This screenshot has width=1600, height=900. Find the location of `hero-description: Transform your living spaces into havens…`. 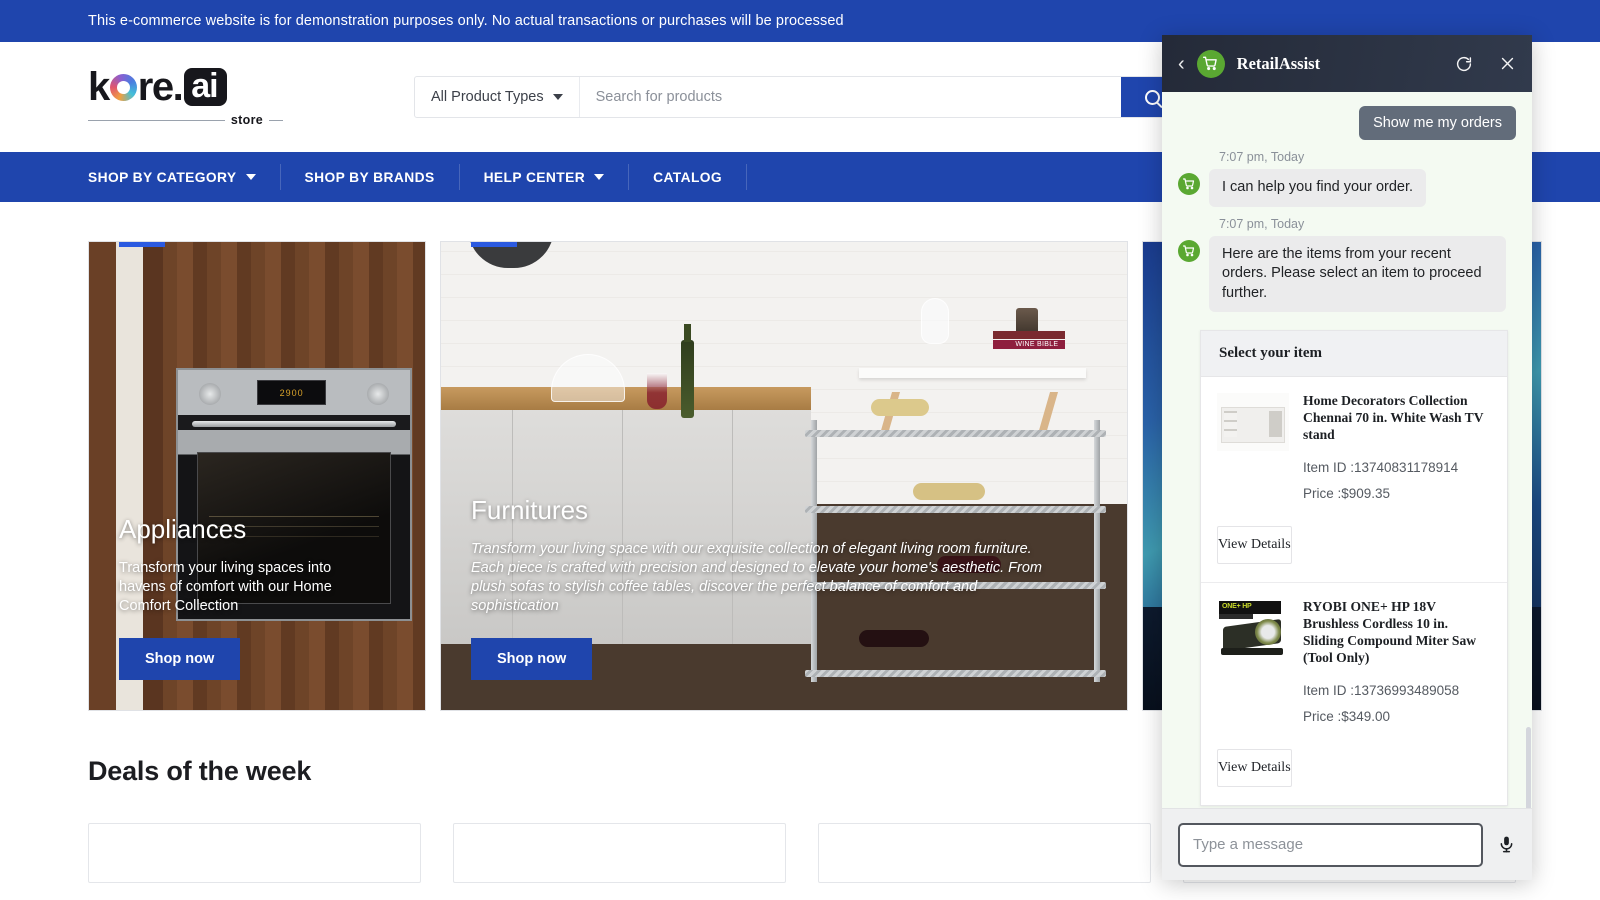

hero-description: Transform your living spaces into havens… is located at coordinates (225, 586).